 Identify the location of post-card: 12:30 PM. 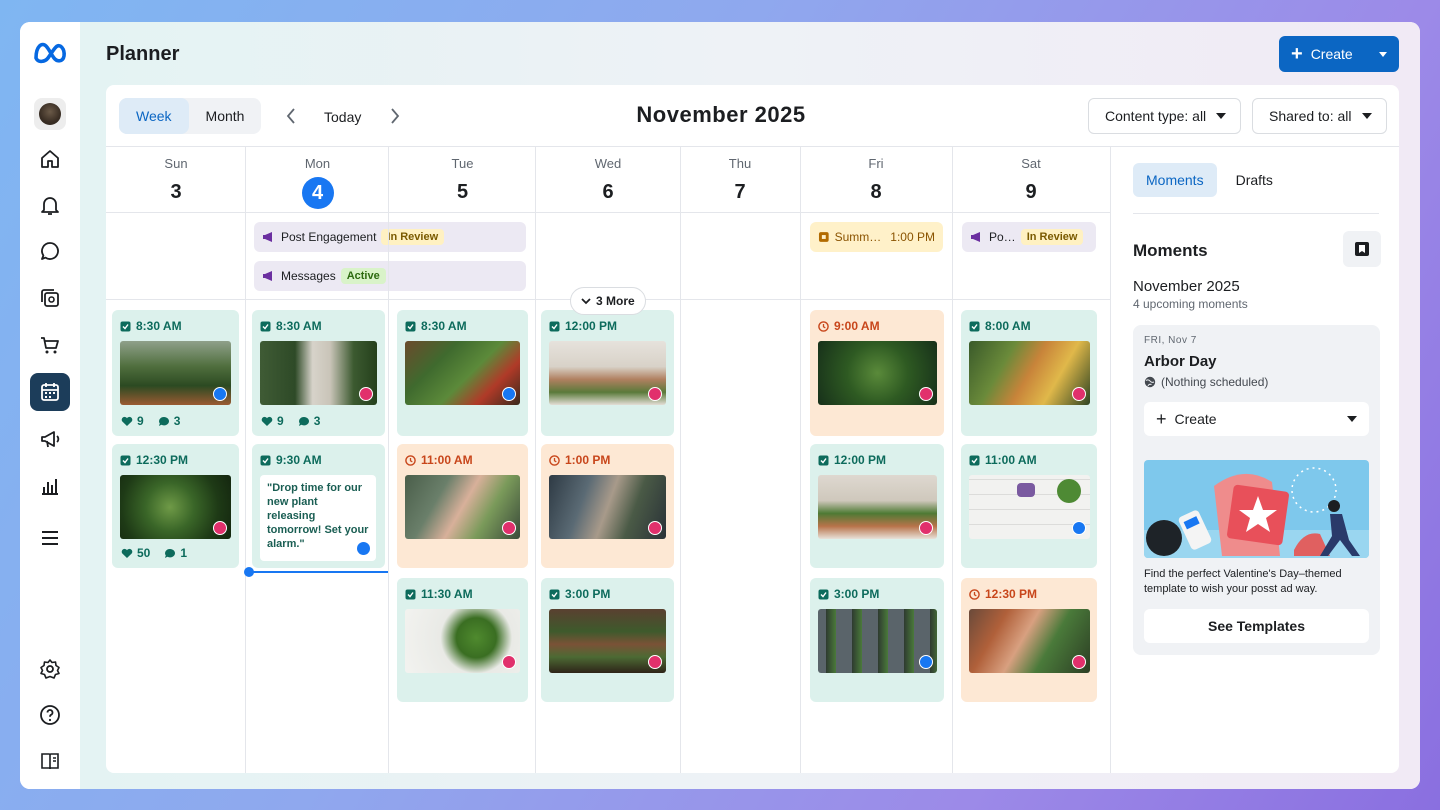
(1029, 640).